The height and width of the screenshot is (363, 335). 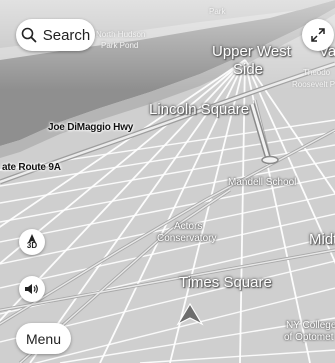 I want to click on search-button-label: Search, so click(x=66, y=35).